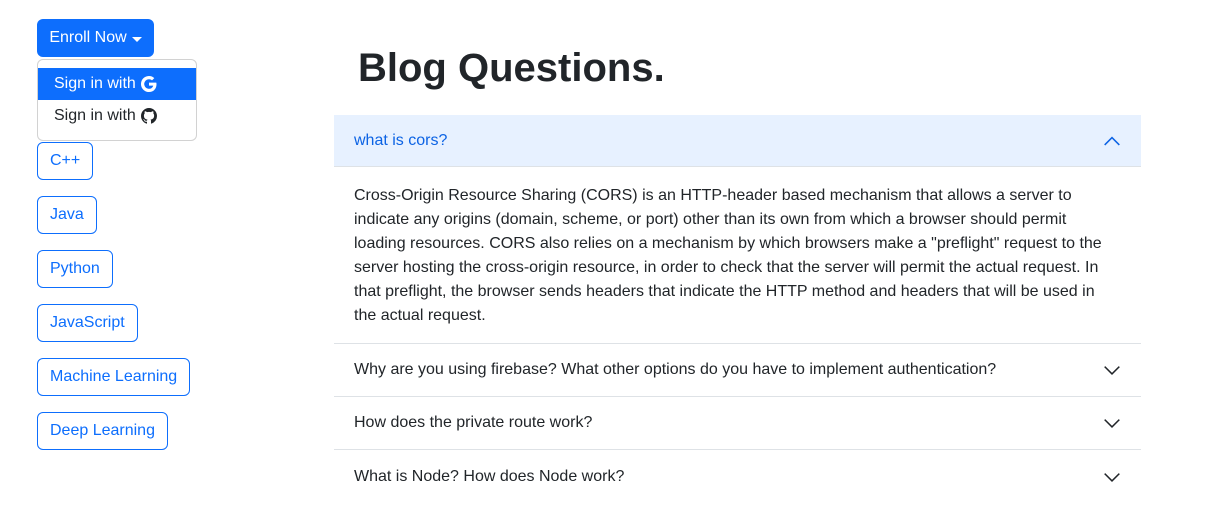  What do you see at coordinates (1112, 140) in the screenshot?
I see `chevron-up-icon` at bounding box center [1112, 140].